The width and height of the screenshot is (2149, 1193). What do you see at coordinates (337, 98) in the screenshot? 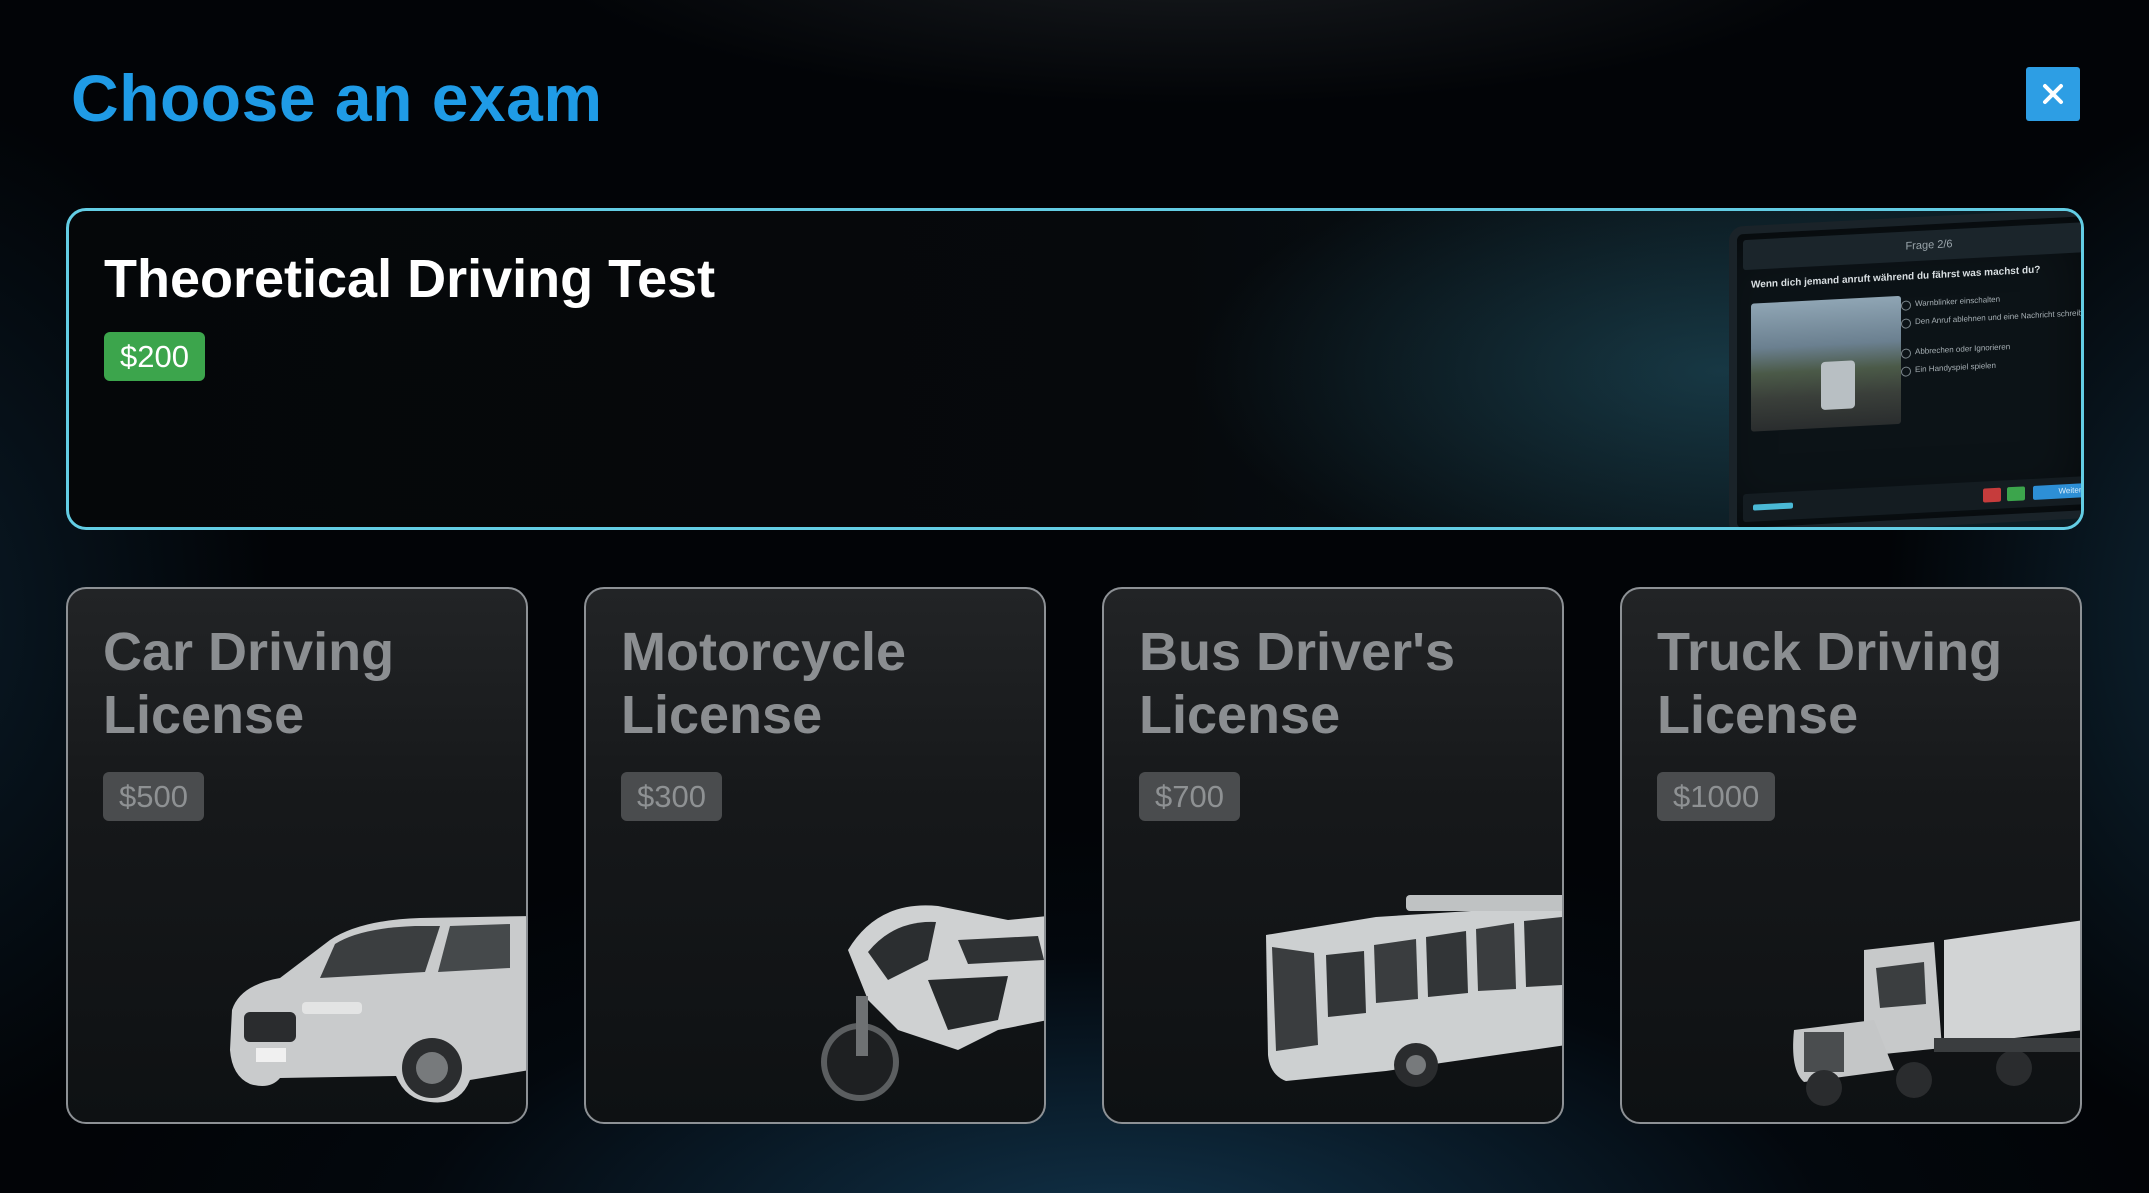
I see `page-title: Choose an exam` at bounding box center [337, 98].